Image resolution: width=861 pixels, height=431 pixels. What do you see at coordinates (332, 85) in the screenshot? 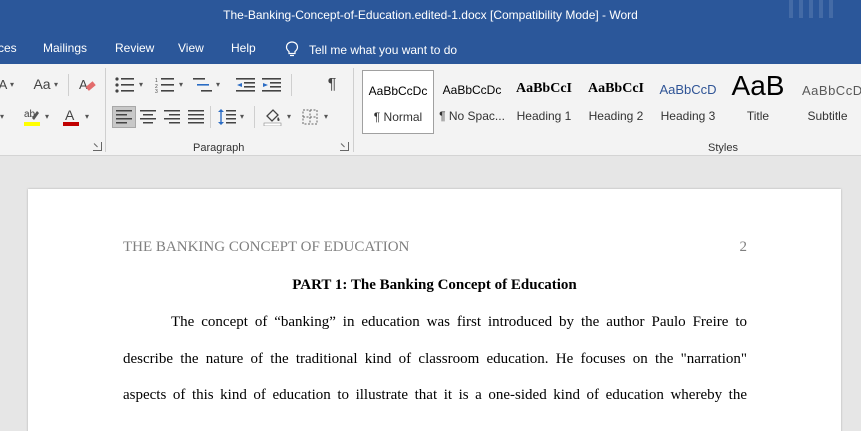
I see `show-hide-marks-button: ¶` at bounding box center [332, 85].